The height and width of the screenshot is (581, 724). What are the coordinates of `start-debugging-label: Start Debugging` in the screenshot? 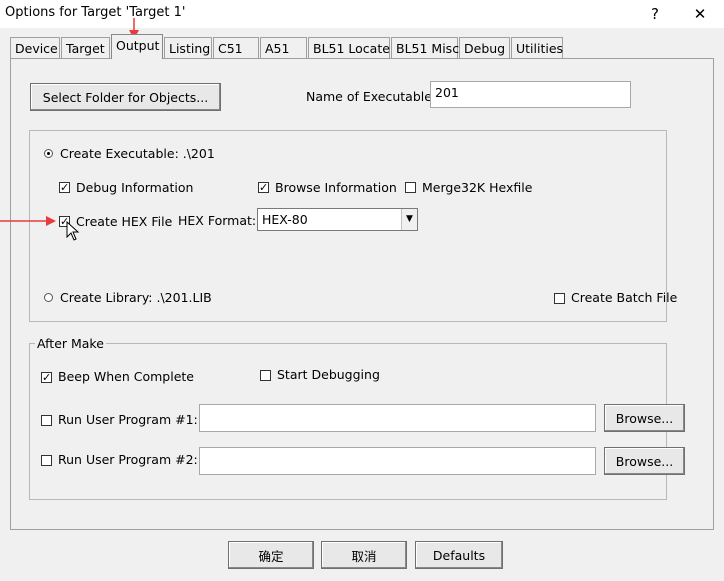 It's located at (328, 374).